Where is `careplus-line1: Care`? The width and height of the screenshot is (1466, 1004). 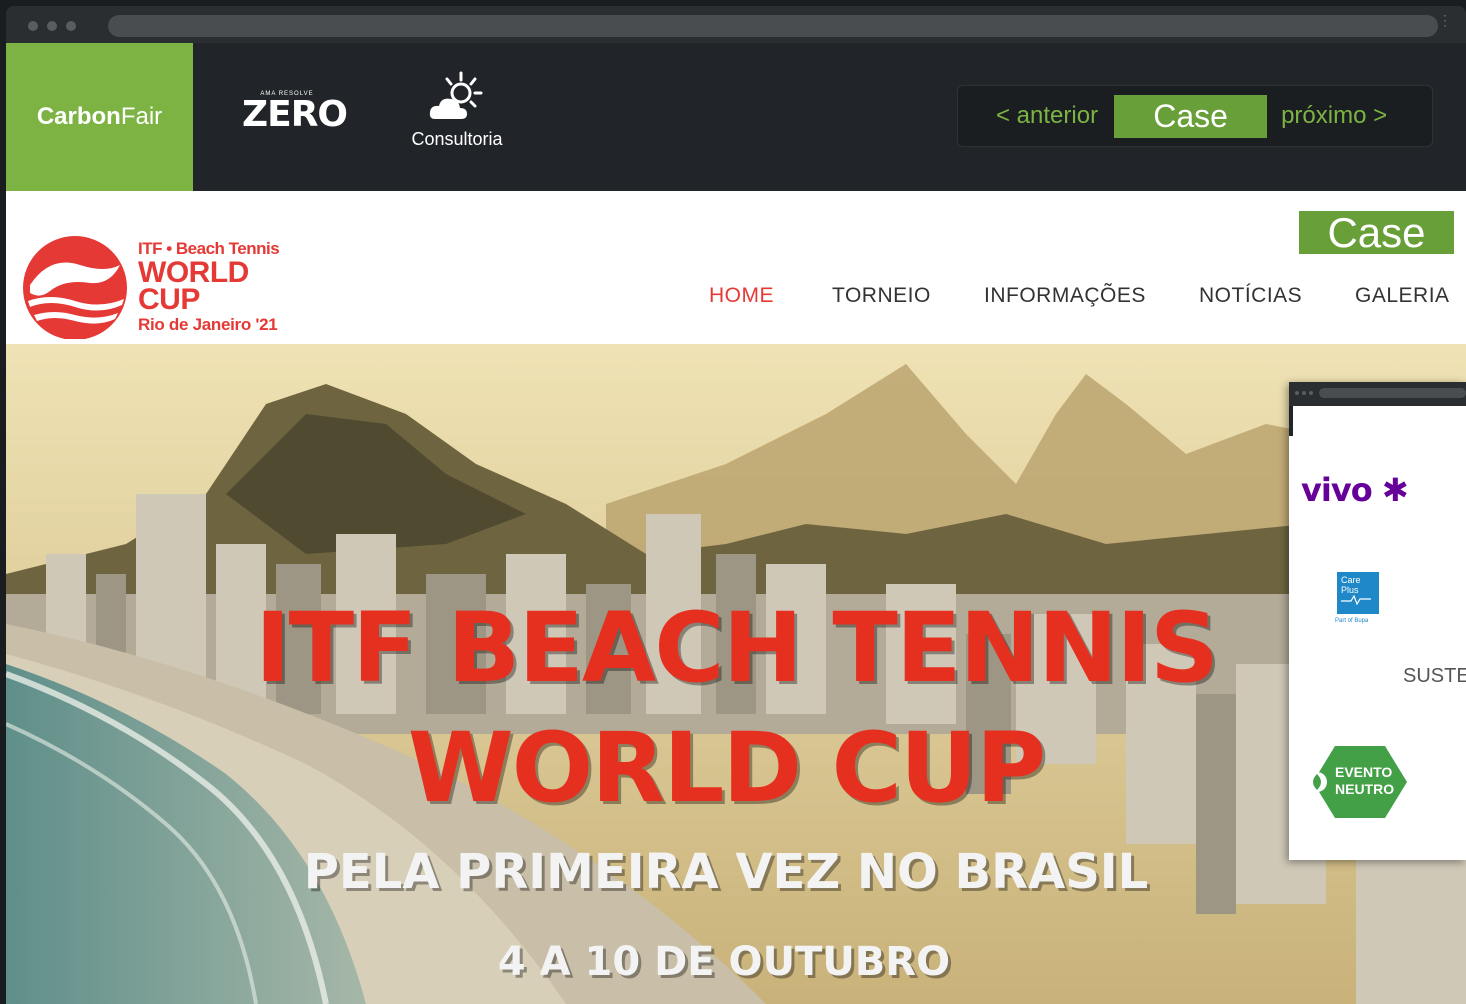
careplus-line1: Care is located at coordinates (1351, 580).